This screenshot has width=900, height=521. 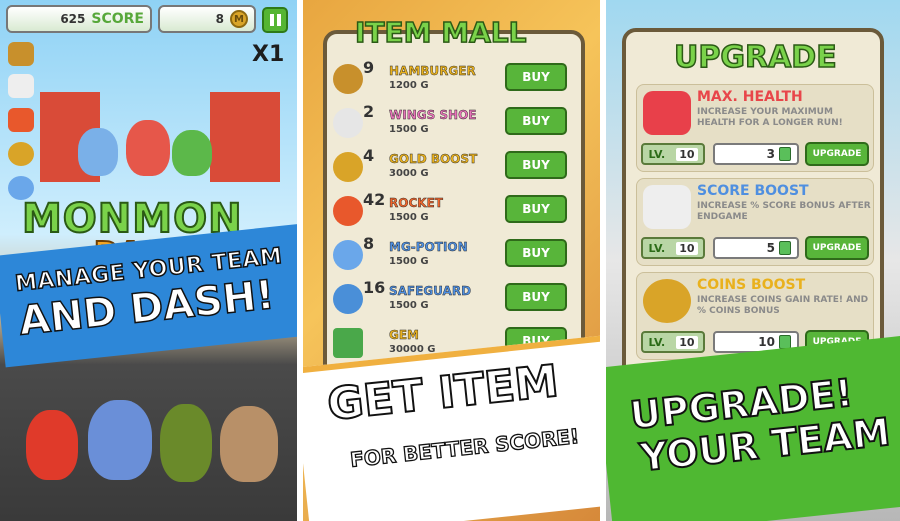 What do you see at coordinates (374, 287) in the screenshot?
I see `item-quantity: 16` at bounding box center [374, 287].